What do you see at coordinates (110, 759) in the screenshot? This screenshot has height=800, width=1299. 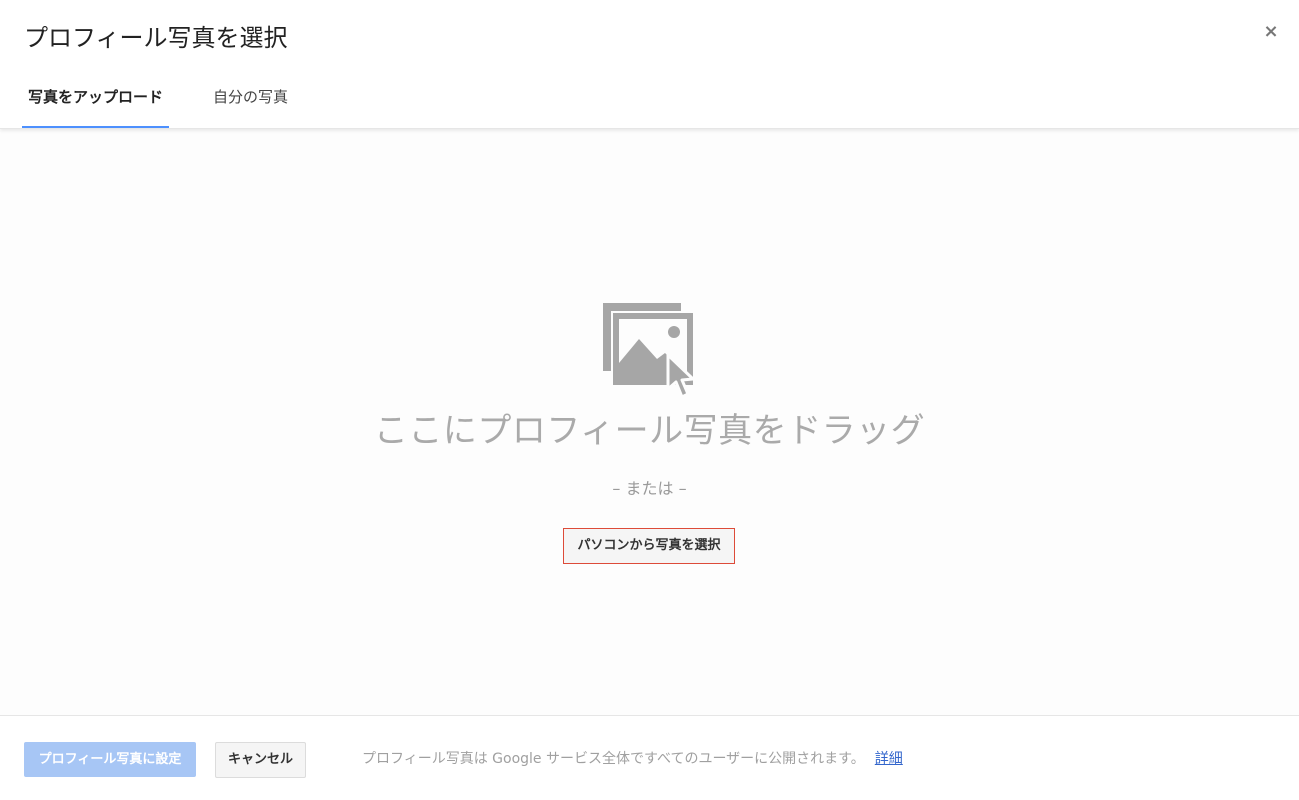 I see `set-profile-photo-button: プロフィール写真に設定` at bounding box center [110, 759].